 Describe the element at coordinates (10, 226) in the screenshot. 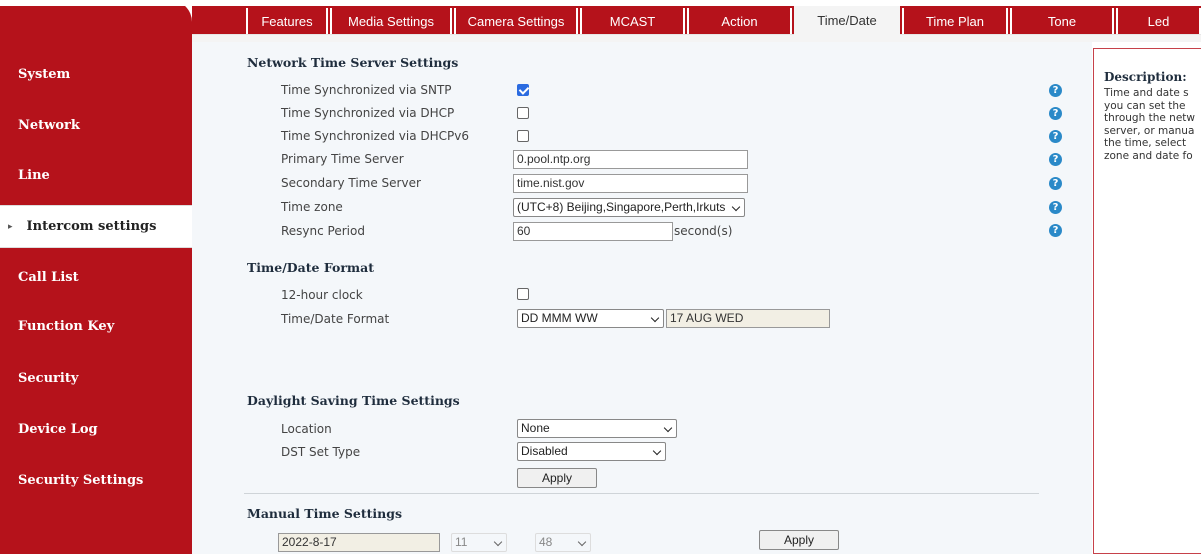

I see `chevron-right-icon: ▸` at that location.